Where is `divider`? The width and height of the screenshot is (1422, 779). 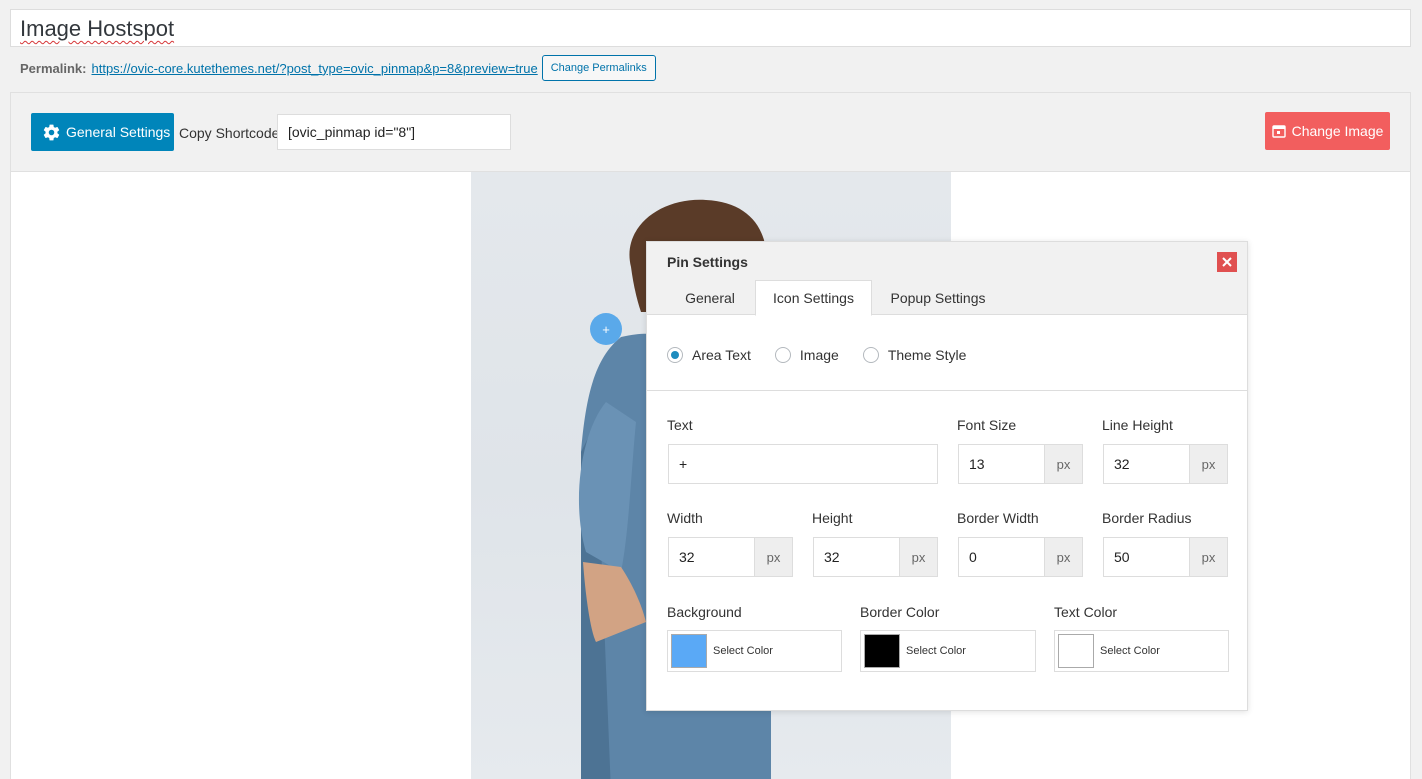 divider is located at coordinates (947, 390).